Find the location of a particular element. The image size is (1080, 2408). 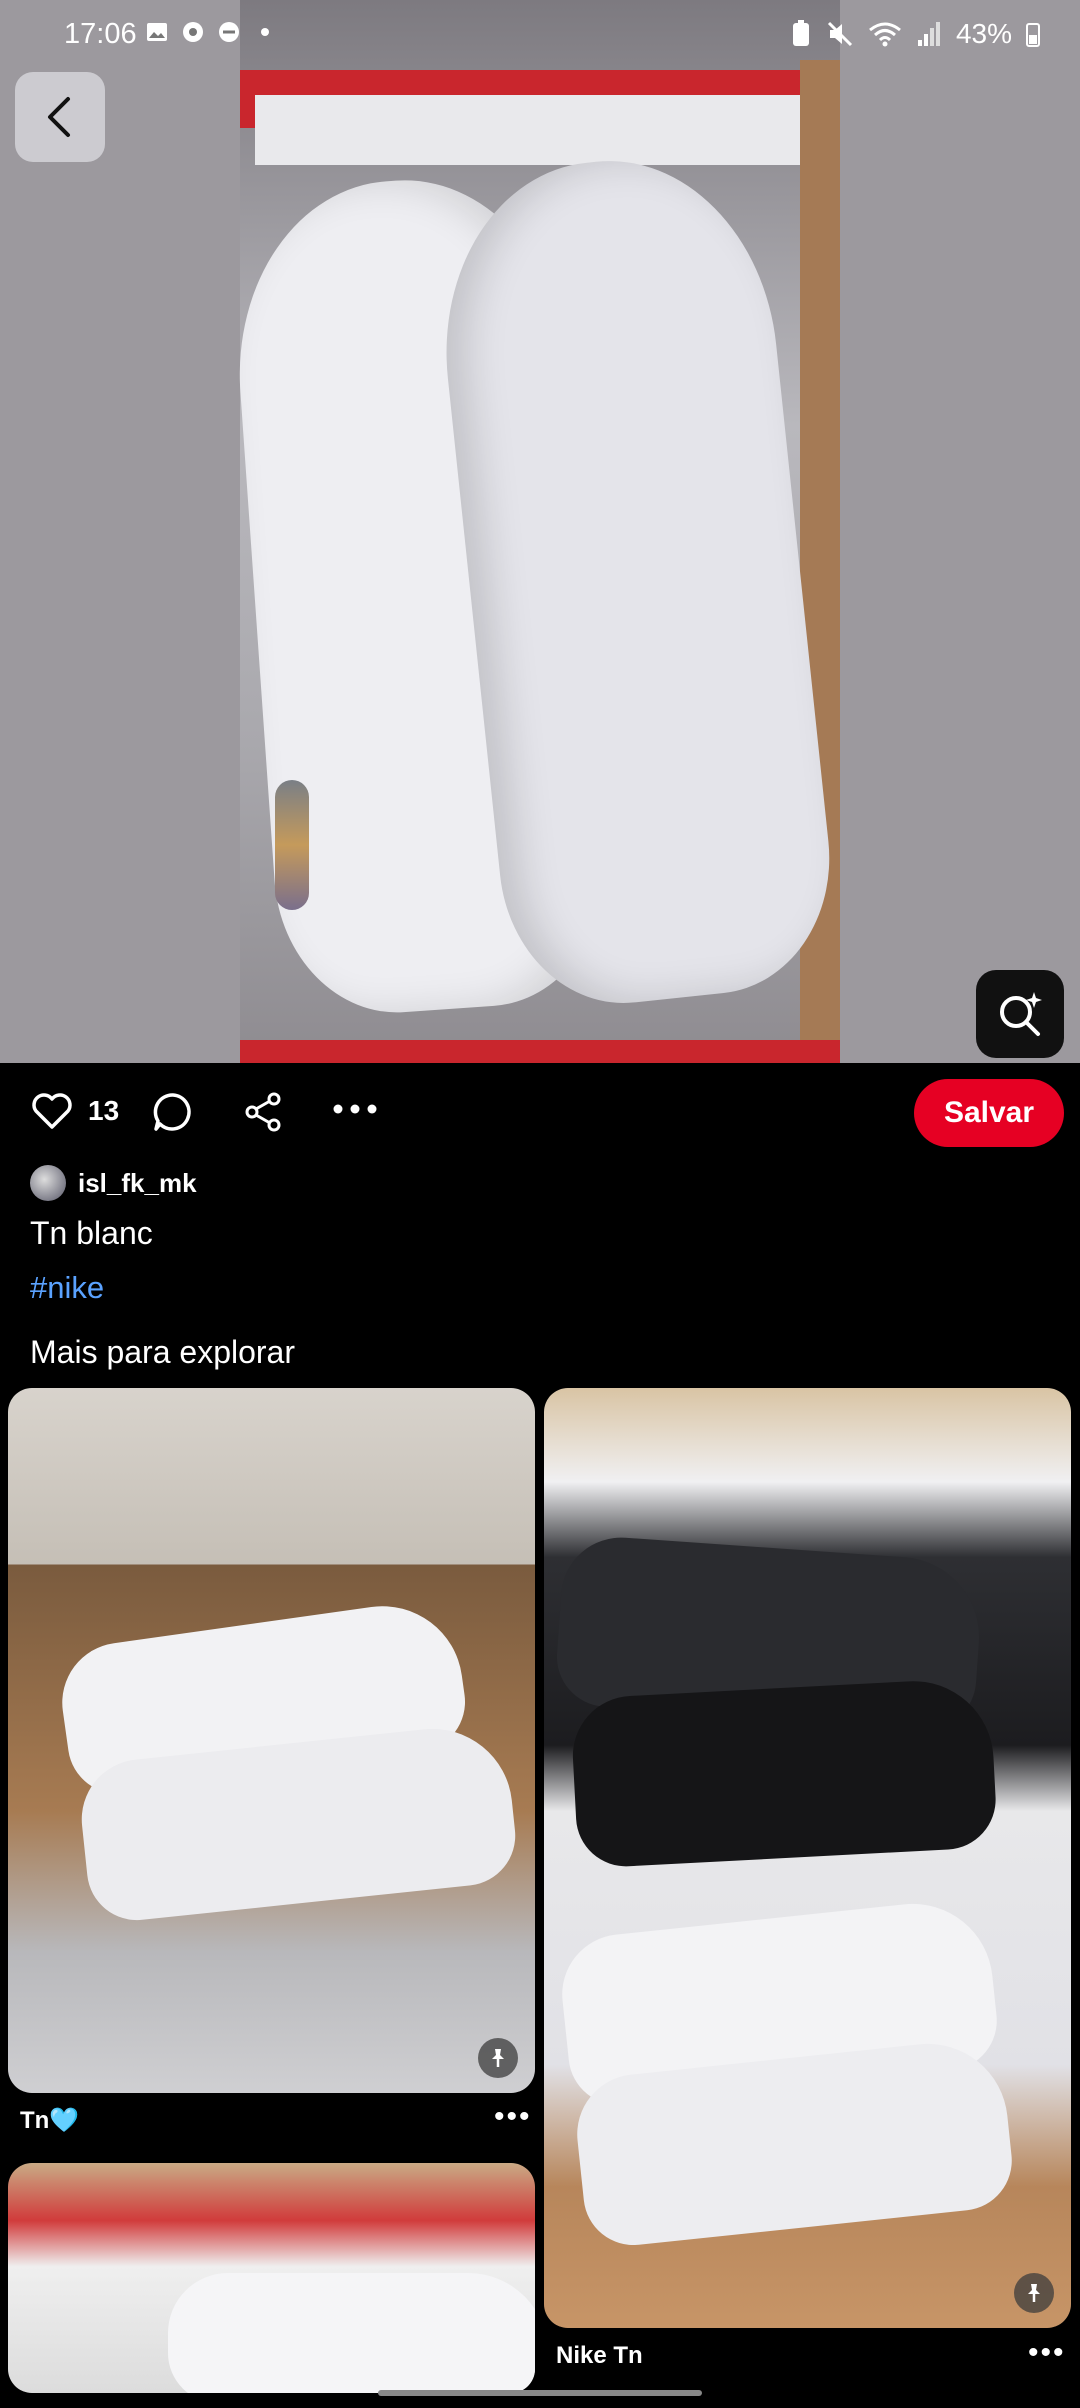

battery-icon is located at coordinates (1033, 35).